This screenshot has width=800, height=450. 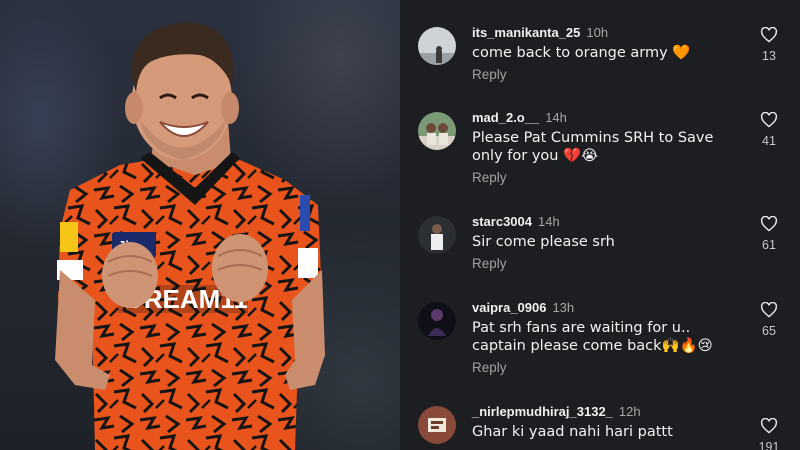 What do you see at coordinates (505, 117) in the screenshot?
I see `comment-username: mad_2.o__` at bounding box center [505, 117].